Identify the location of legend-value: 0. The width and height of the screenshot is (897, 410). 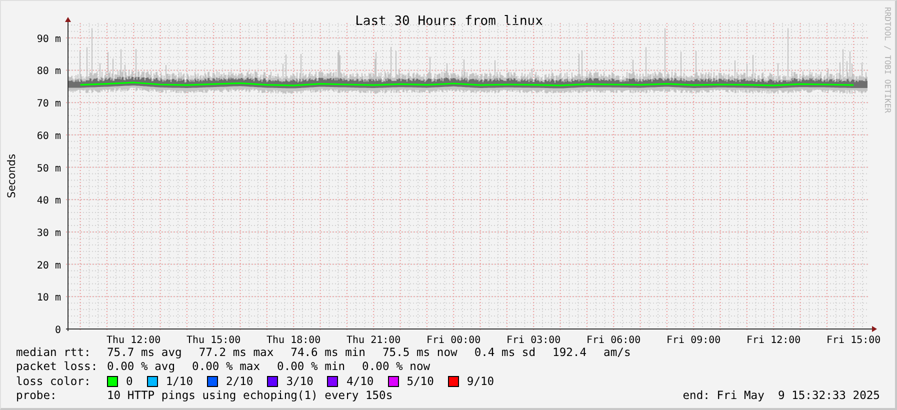
(129, 381).